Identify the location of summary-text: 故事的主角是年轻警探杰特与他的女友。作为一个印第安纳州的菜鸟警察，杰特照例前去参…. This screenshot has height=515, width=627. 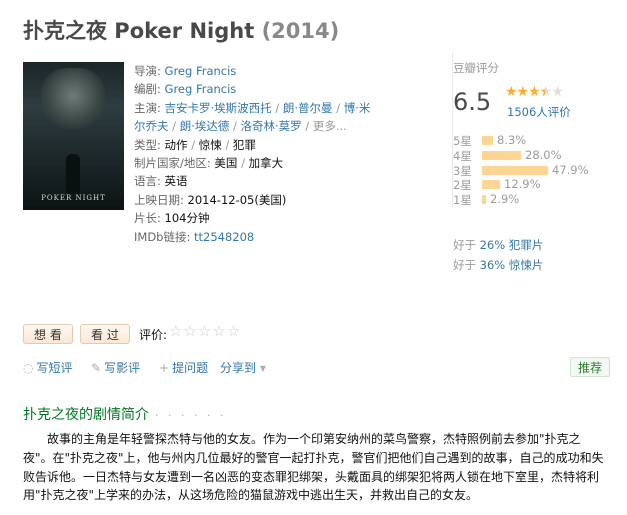
(313, 467).